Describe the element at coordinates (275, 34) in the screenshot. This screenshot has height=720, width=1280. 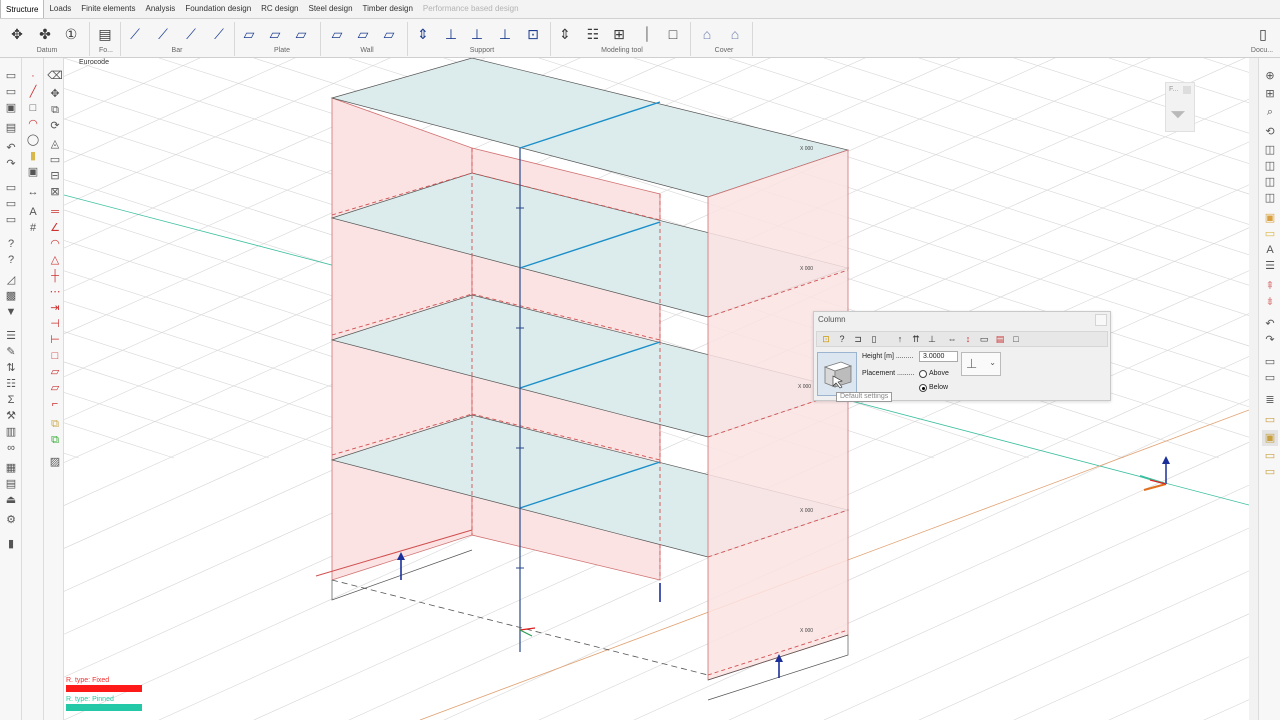
I see `plate-slab-icon: ▱` at that location.